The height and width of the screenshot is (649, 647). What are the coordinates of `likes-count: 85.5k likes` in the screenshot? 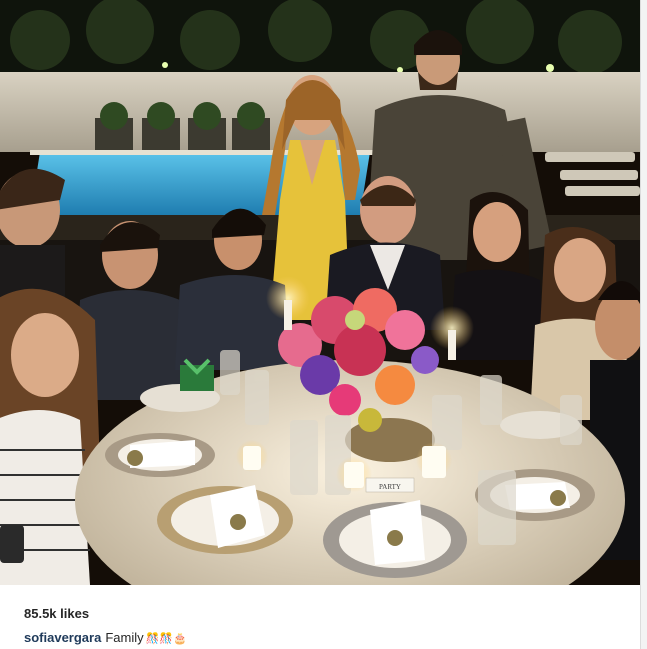 It's located at (56, 613).